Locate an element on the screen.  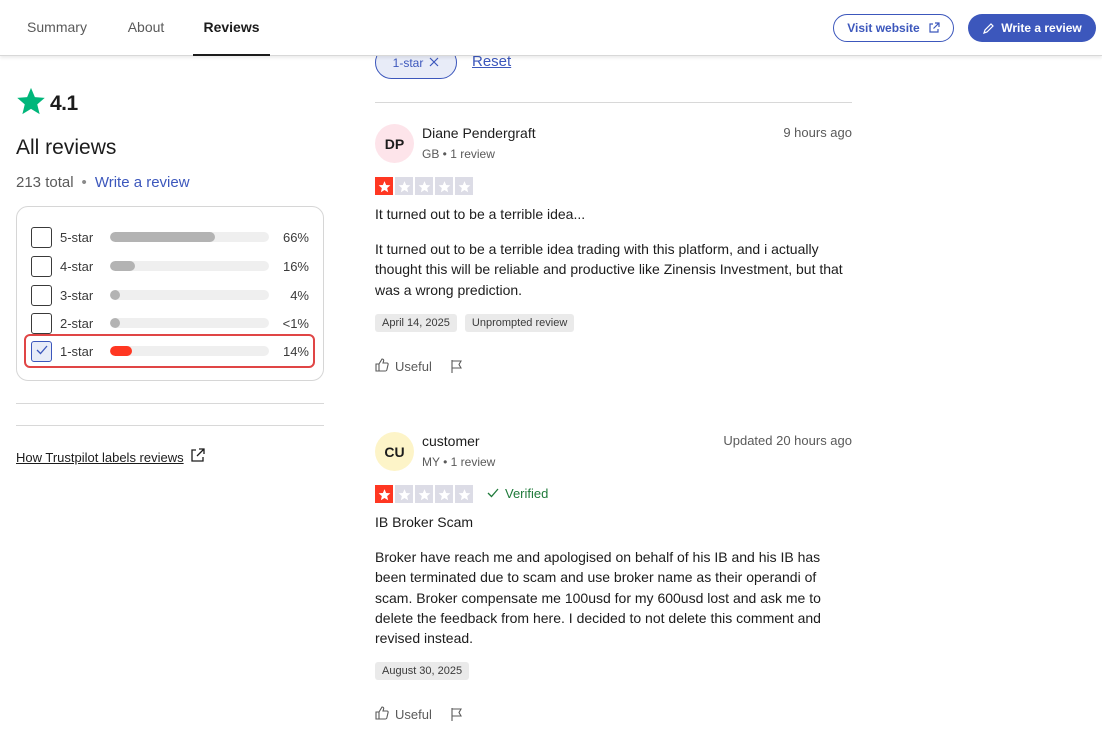
tab-summary: Summary is located at coordinates (57, 28).